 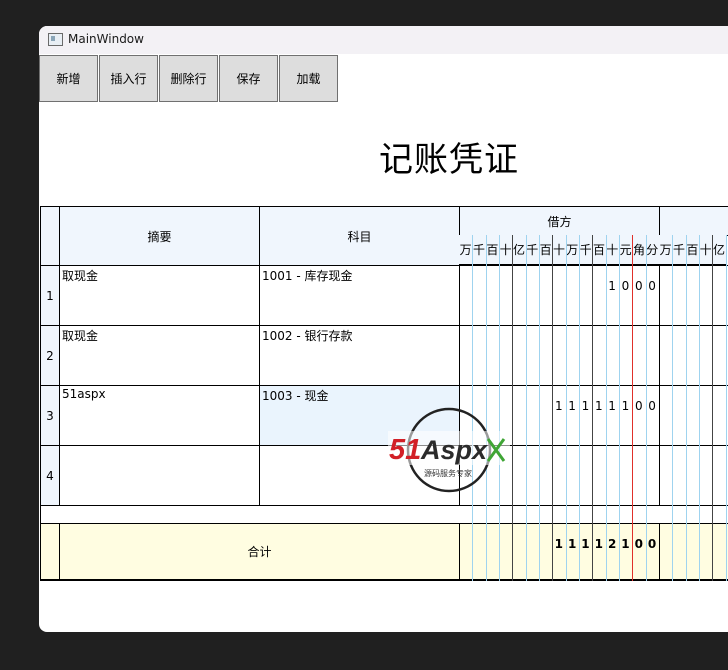 What do you see at coordinates (106, 39) in the screenshot?
I see `window-title: MainWindow` at bounding box center [106, 39].